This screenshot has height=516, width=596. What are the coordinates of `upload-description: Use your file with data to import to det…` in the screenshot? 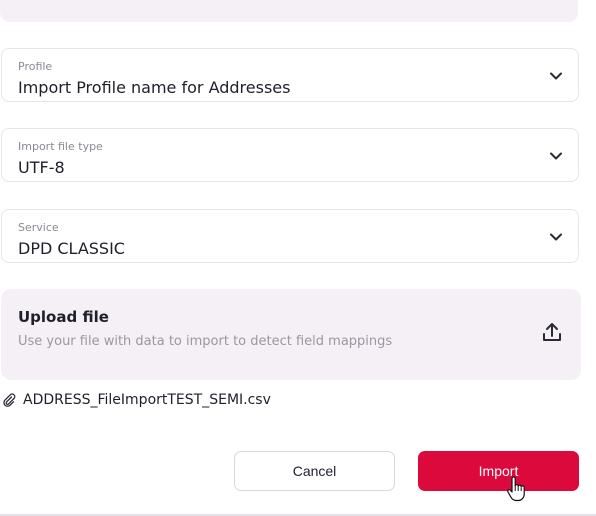 It's located at (205, 341).